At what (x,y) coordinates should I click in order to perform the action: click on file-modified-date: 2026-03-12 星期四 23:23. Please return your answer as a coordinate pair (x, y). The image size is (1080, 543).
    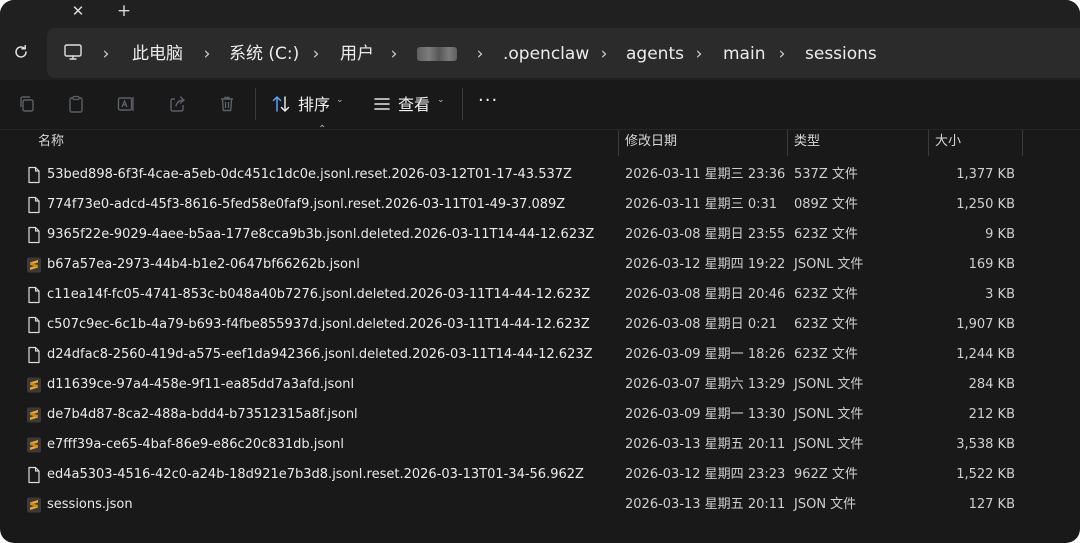
    Looking at the image, I should click on (705, 474).